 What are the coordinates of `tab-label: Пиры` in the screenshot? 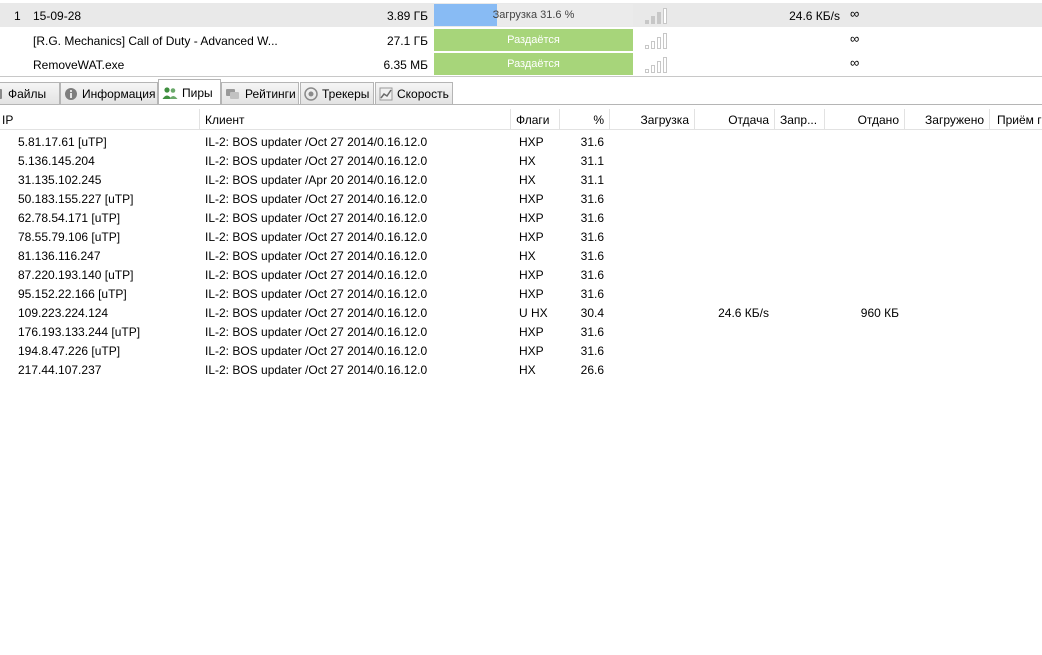 It's located at (197, 92).